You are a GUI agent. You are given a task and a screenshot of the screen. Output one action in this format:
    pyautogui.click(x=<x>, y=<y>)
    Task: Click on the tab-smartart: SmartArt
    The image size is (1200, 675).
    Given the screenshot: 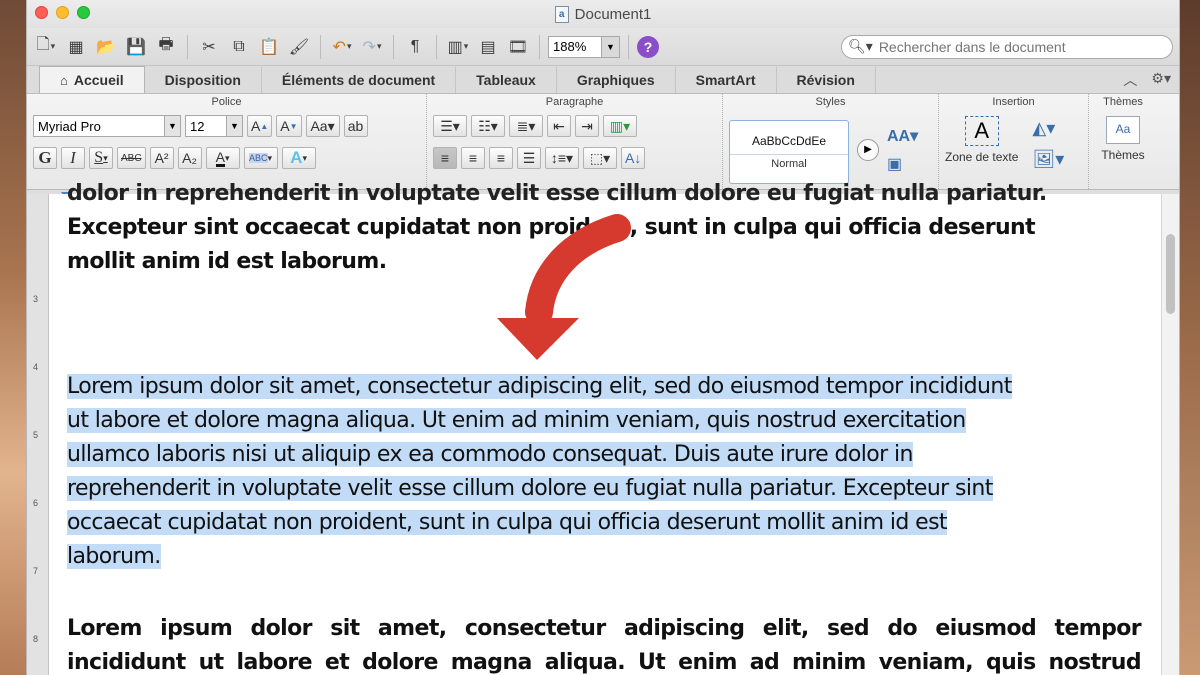 What is the action you would take?
    pyautogui.click(x=726, y=80)
    